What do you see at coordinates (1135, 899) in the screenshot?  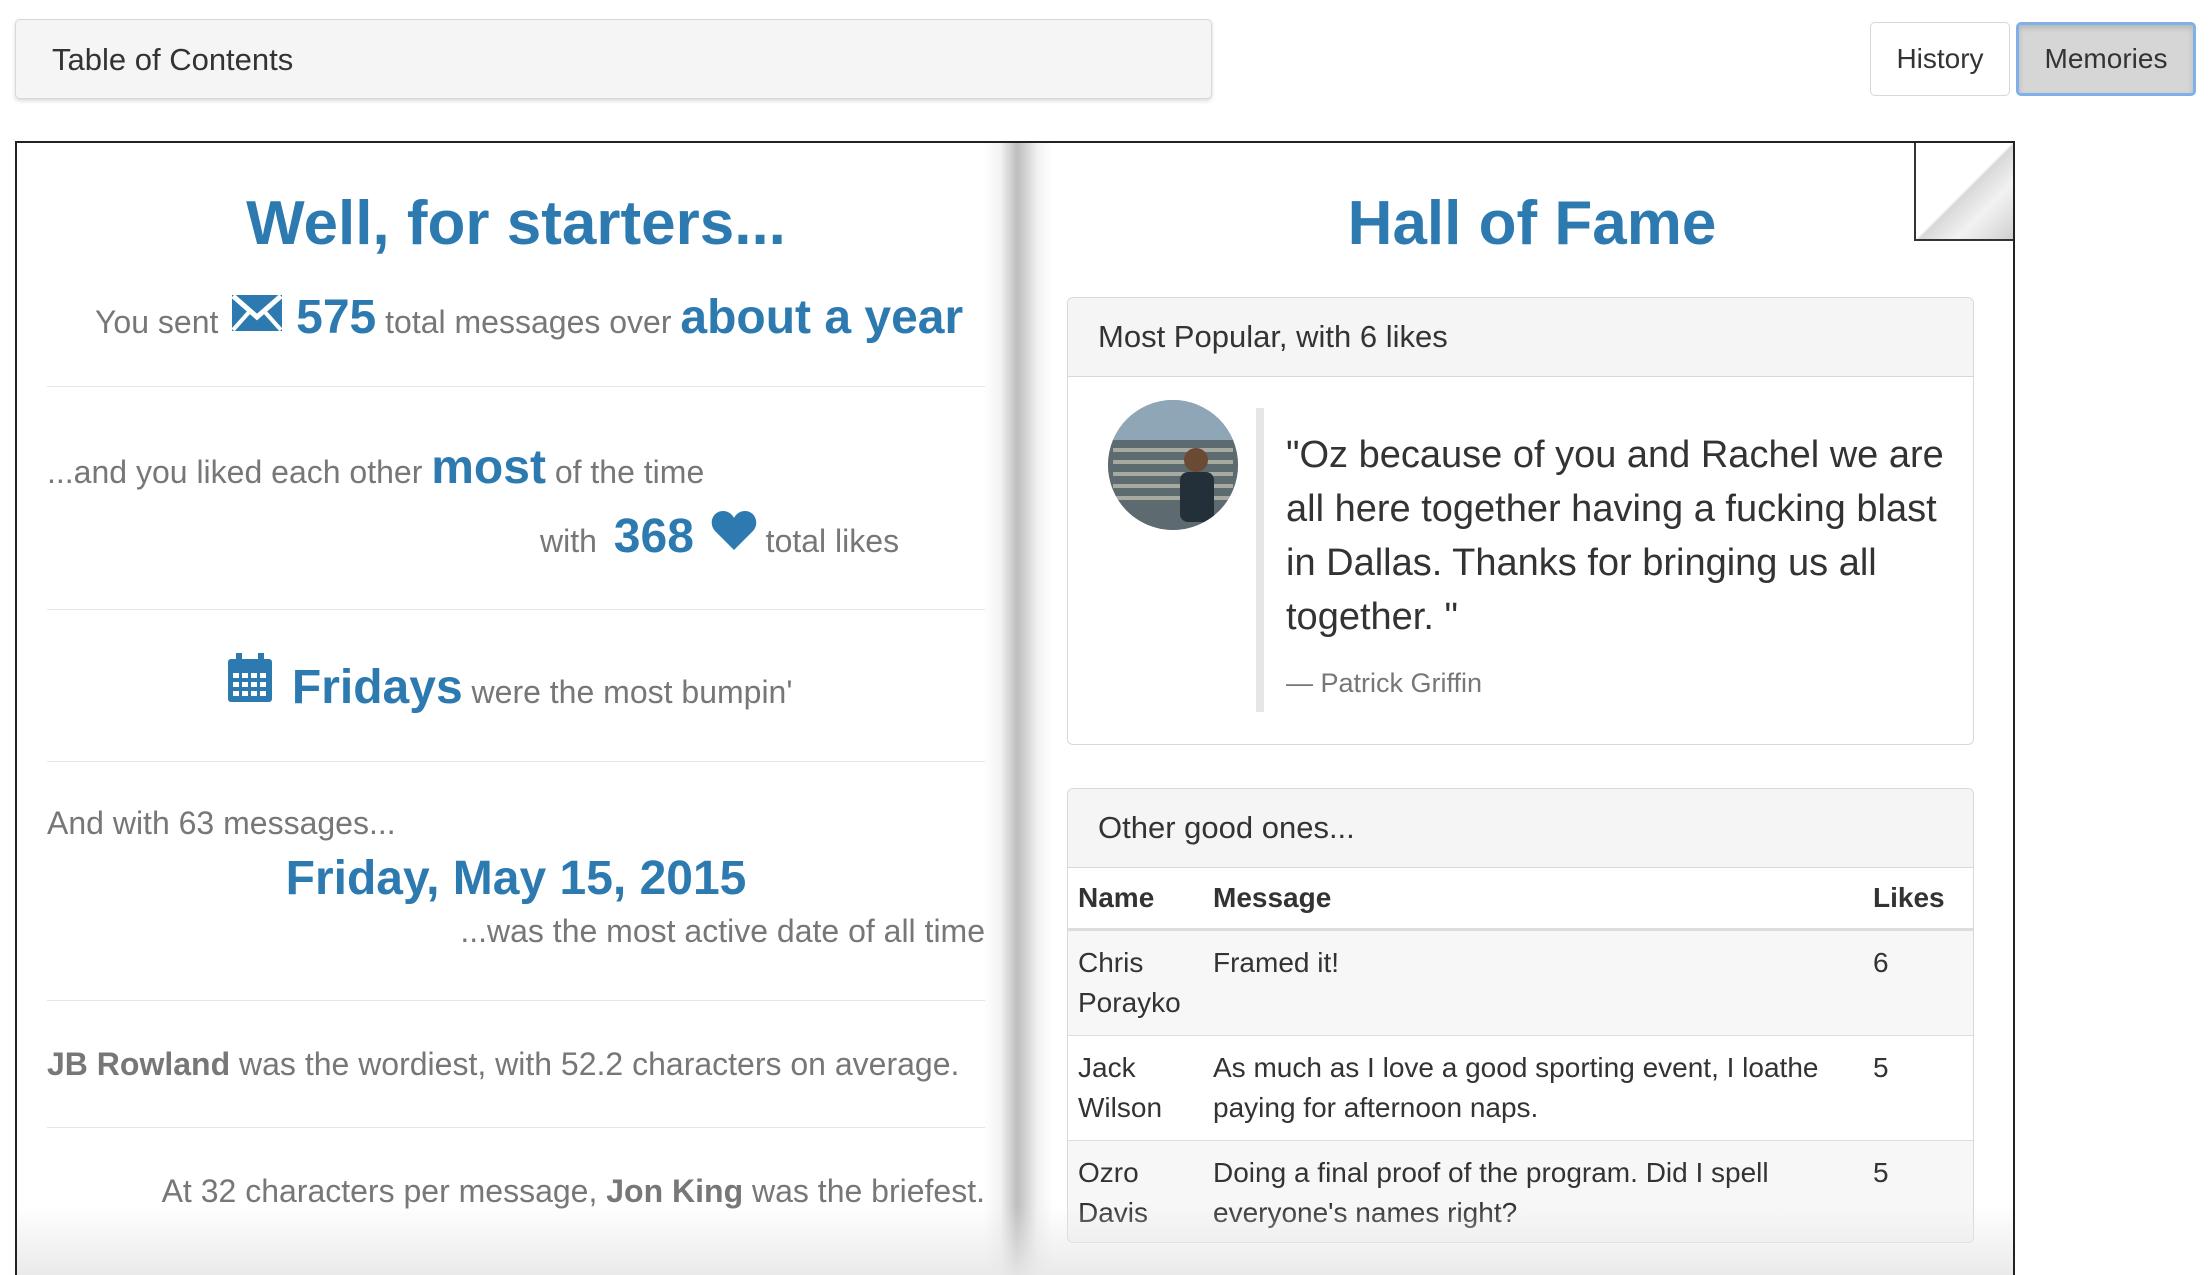 I see `column-header-name: Name` at bounding box center [1135, 899].